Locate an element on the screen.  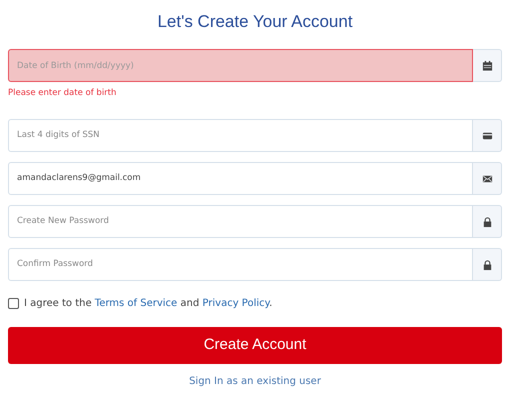
input-field: Date of Birth (mm/dd/yyyy) is located at coordinates (240, 65).